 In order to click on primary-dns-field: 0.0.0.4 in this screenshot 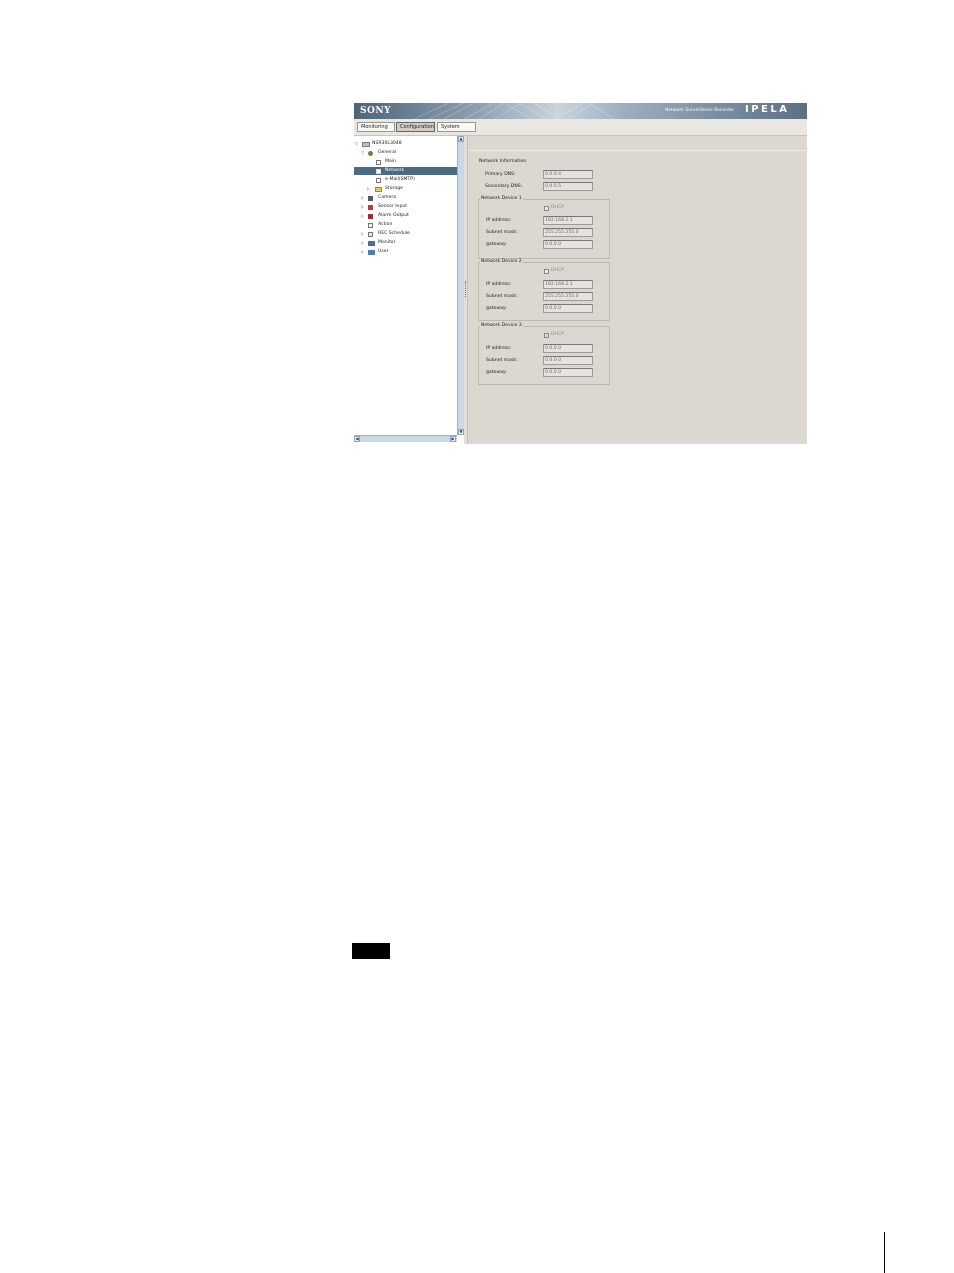, I will do `click(568, 174)`.